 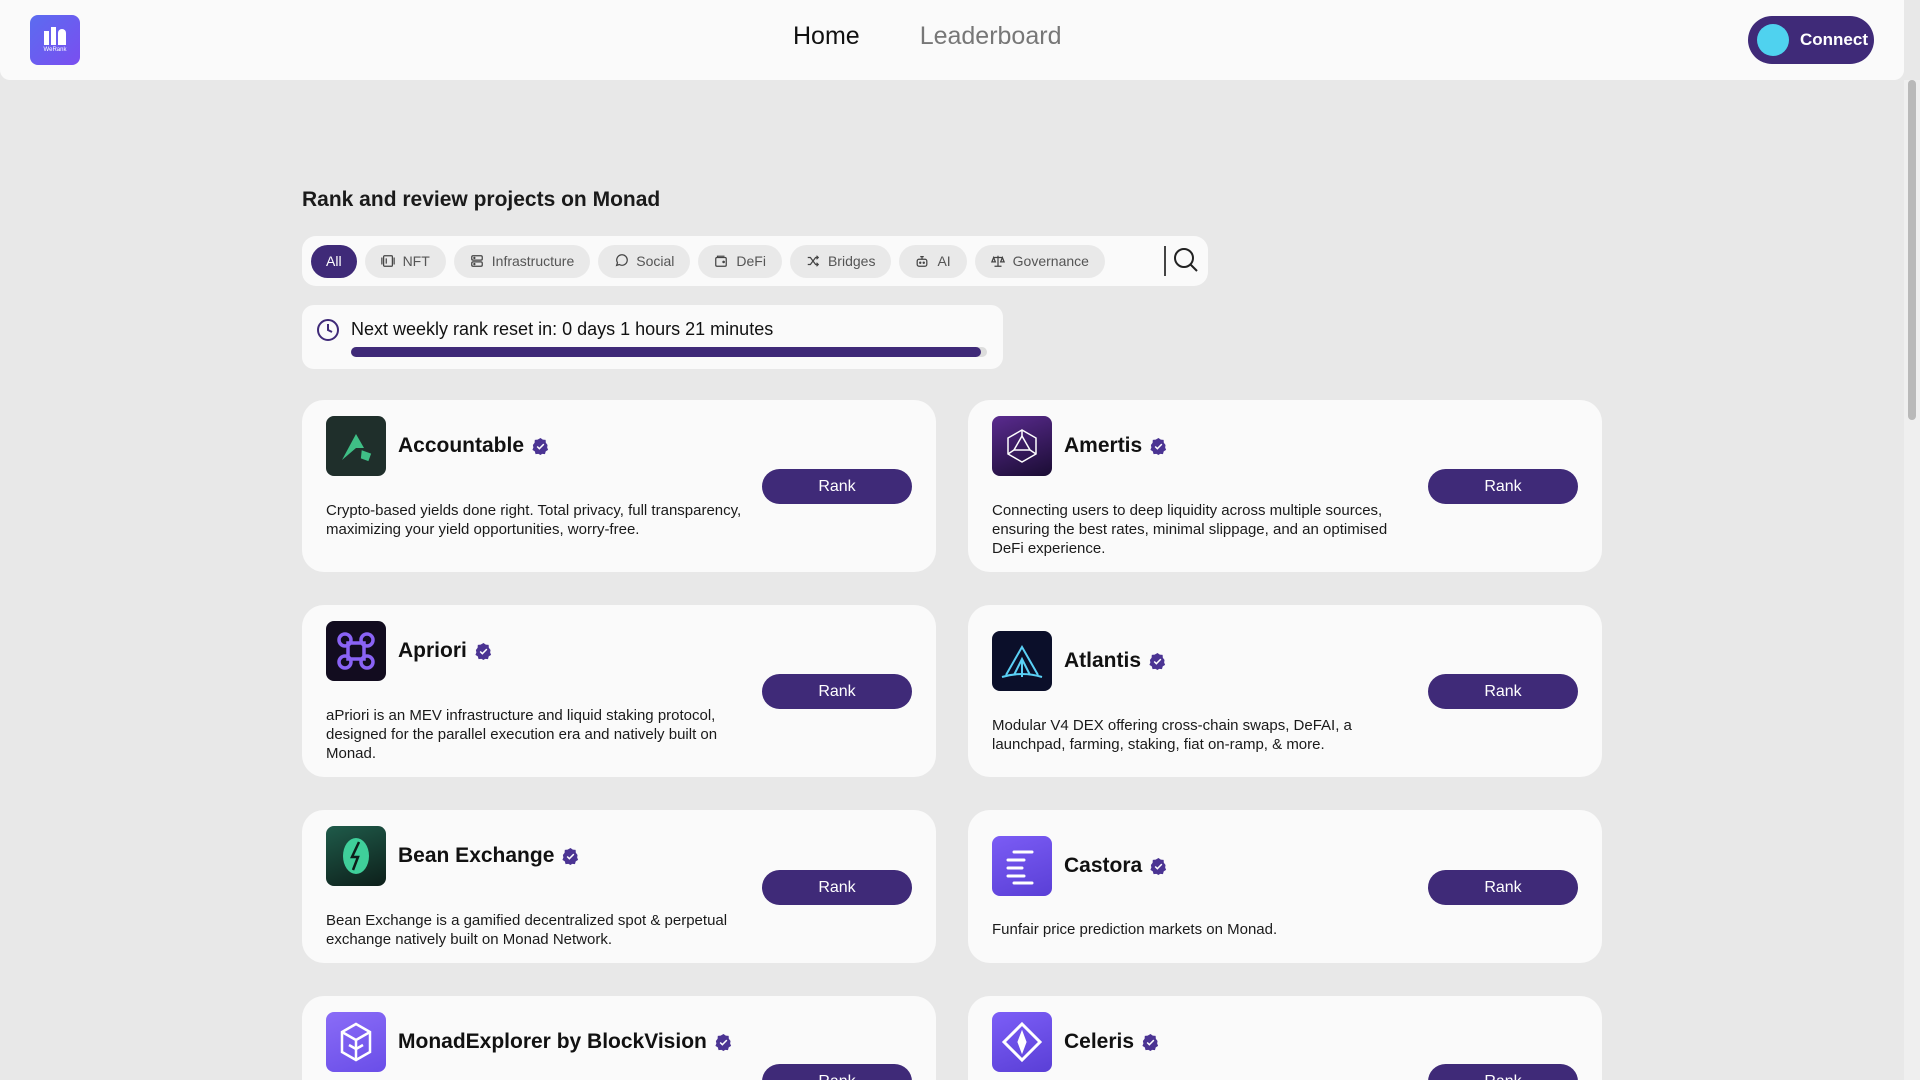 I want to click on filter-label: AI, so click(x=944, y=261).